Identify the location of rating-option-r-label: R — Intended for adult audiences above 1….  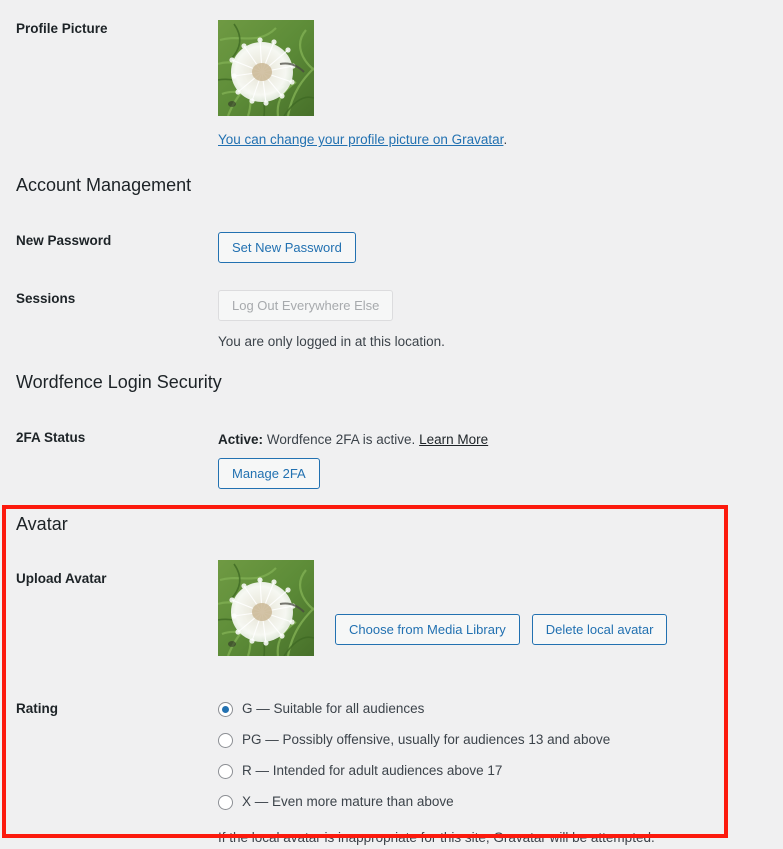
(372, 771).